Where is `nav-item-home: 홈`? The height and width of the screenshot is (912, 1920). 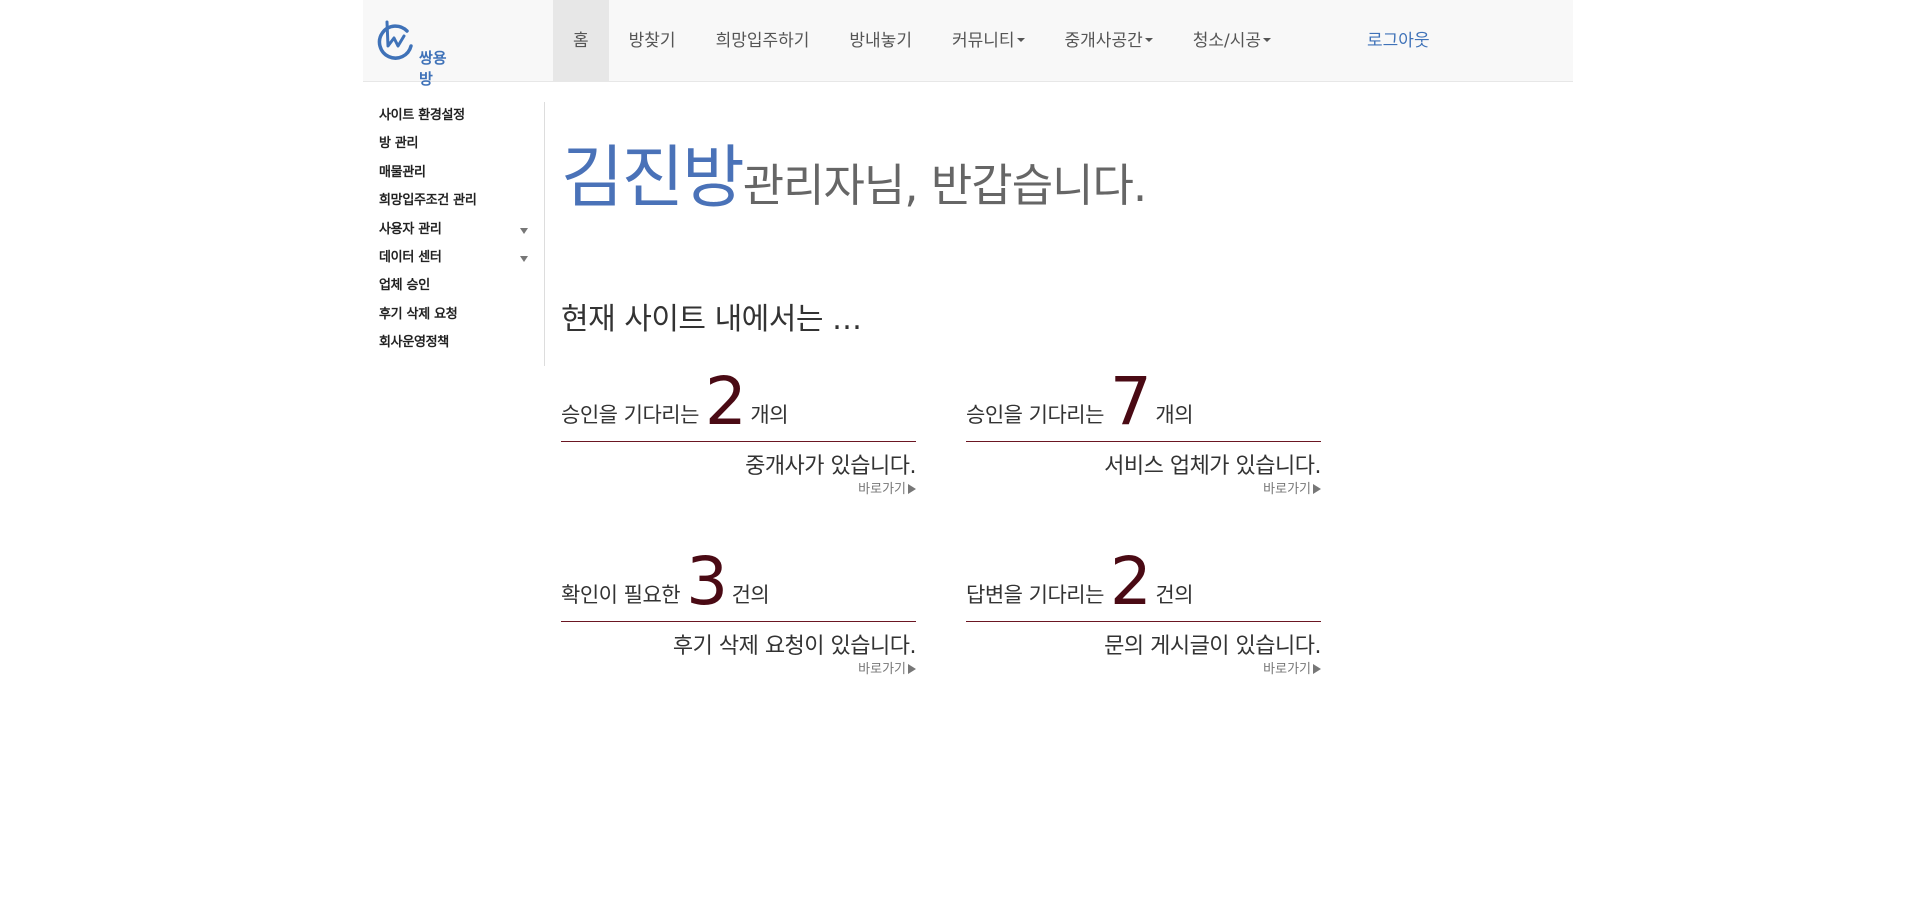
nav-item-home: 홈 is located at coordinates (581, 40).